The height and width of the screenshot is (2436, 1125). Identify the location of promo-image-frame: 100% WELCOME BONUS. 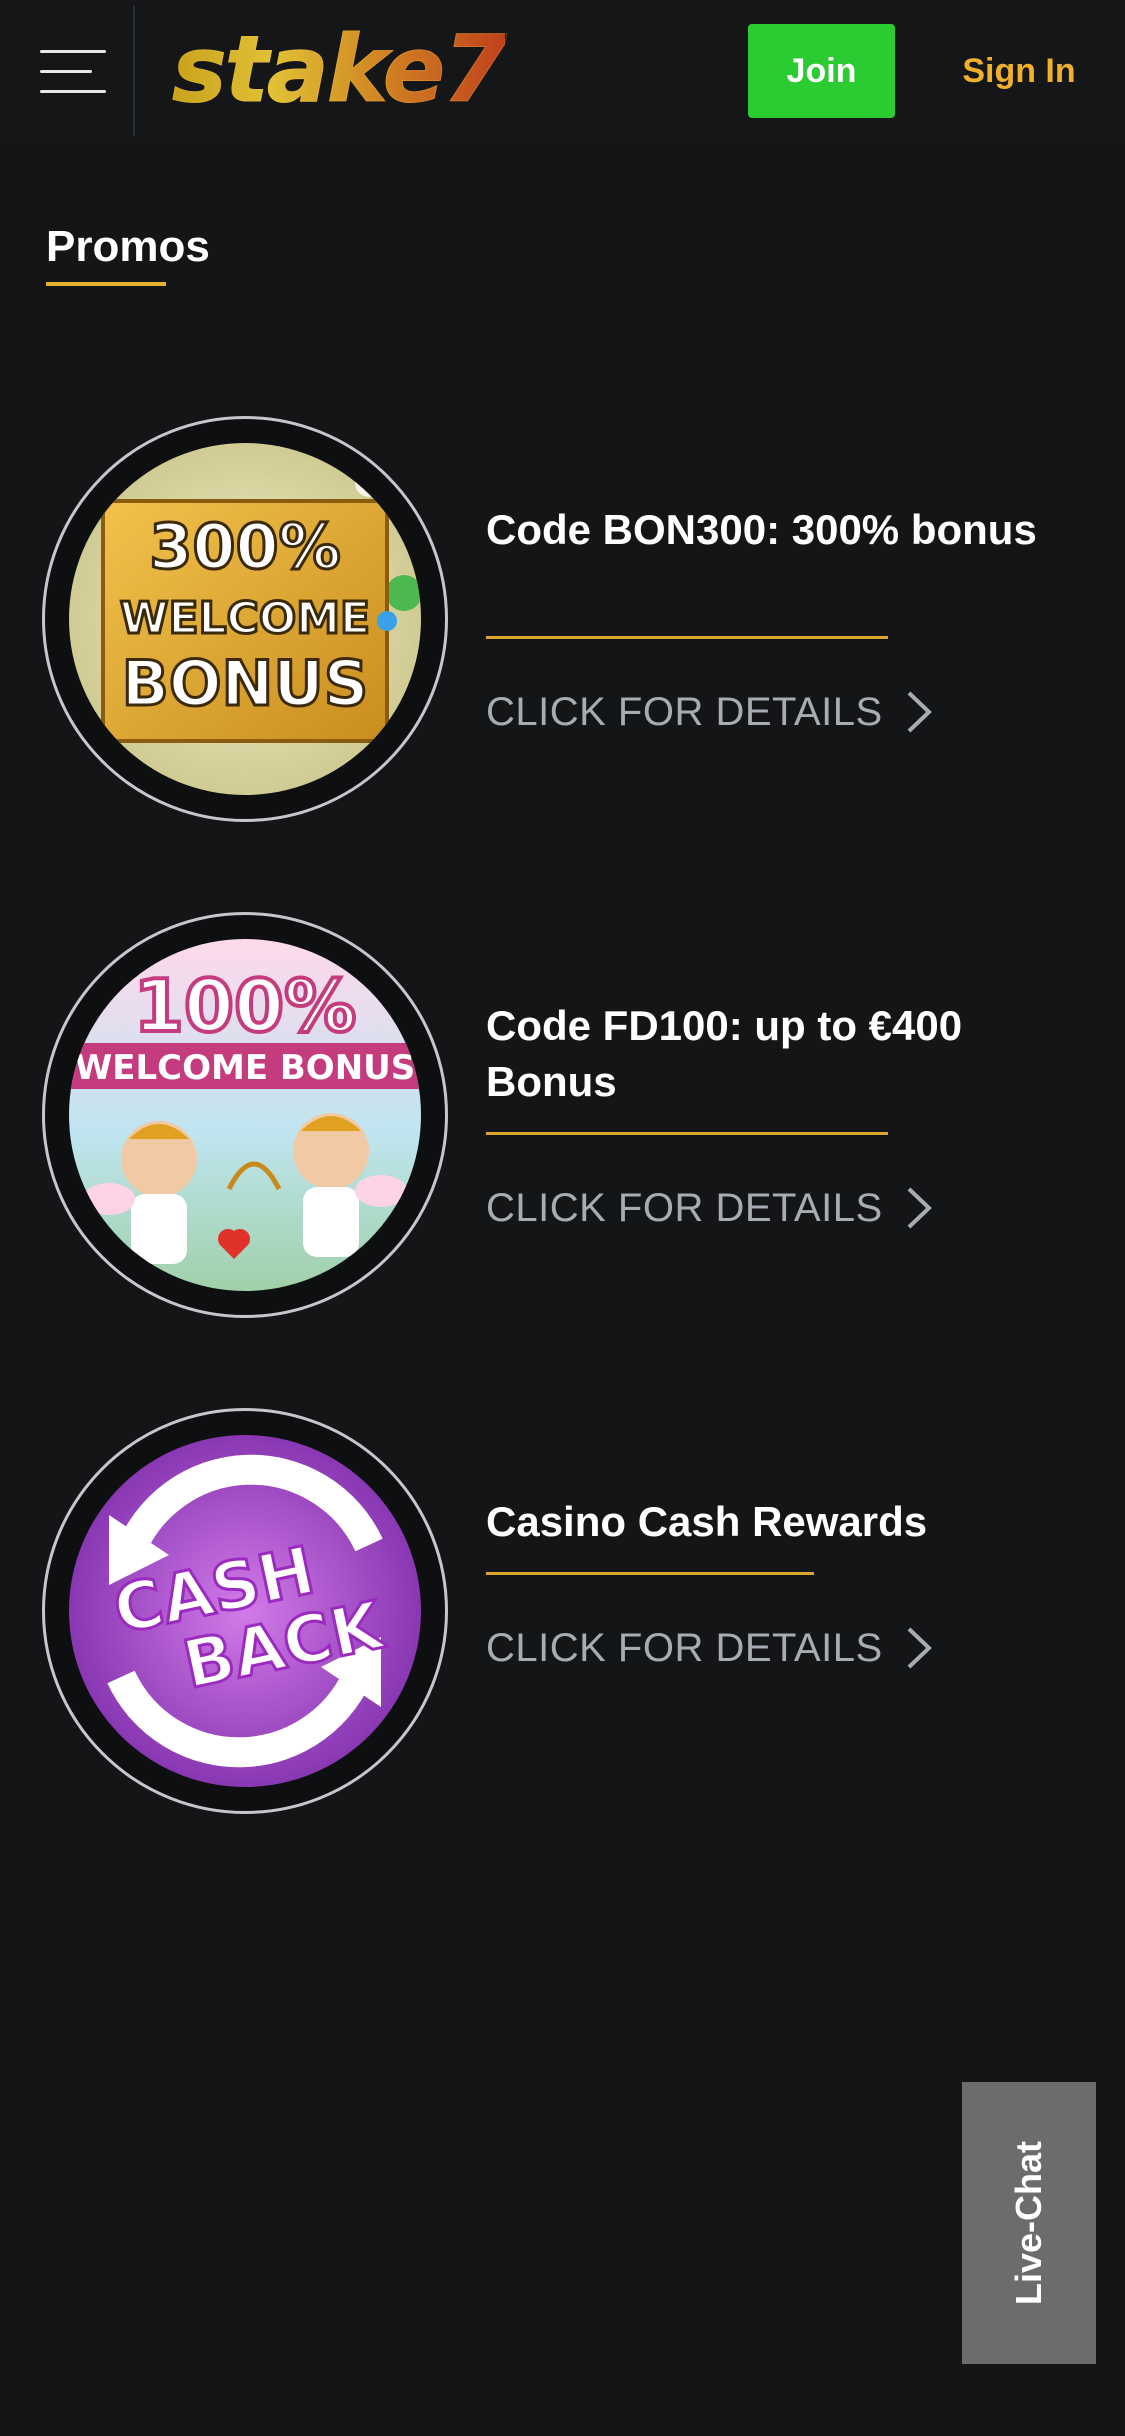
(245, 1115).